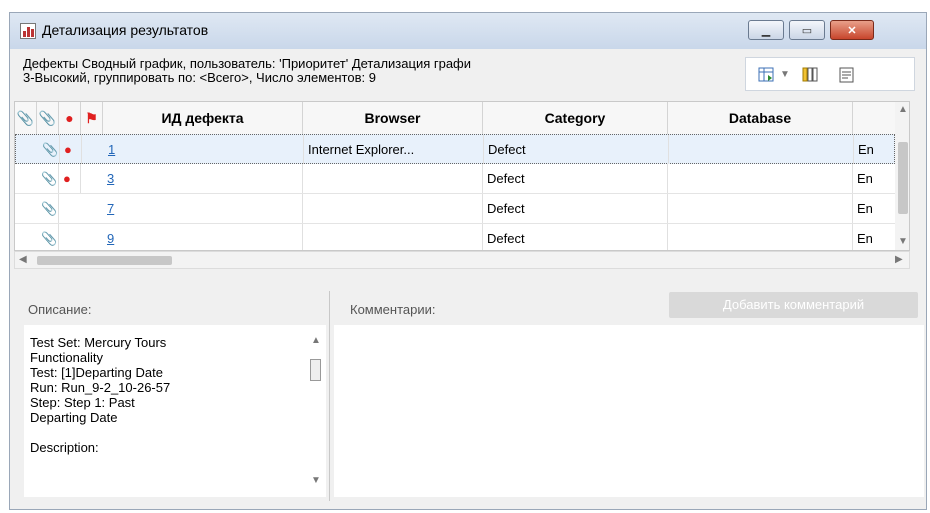  I want to click on add-comment-button: Добавить комментарий, so click(793, 305).